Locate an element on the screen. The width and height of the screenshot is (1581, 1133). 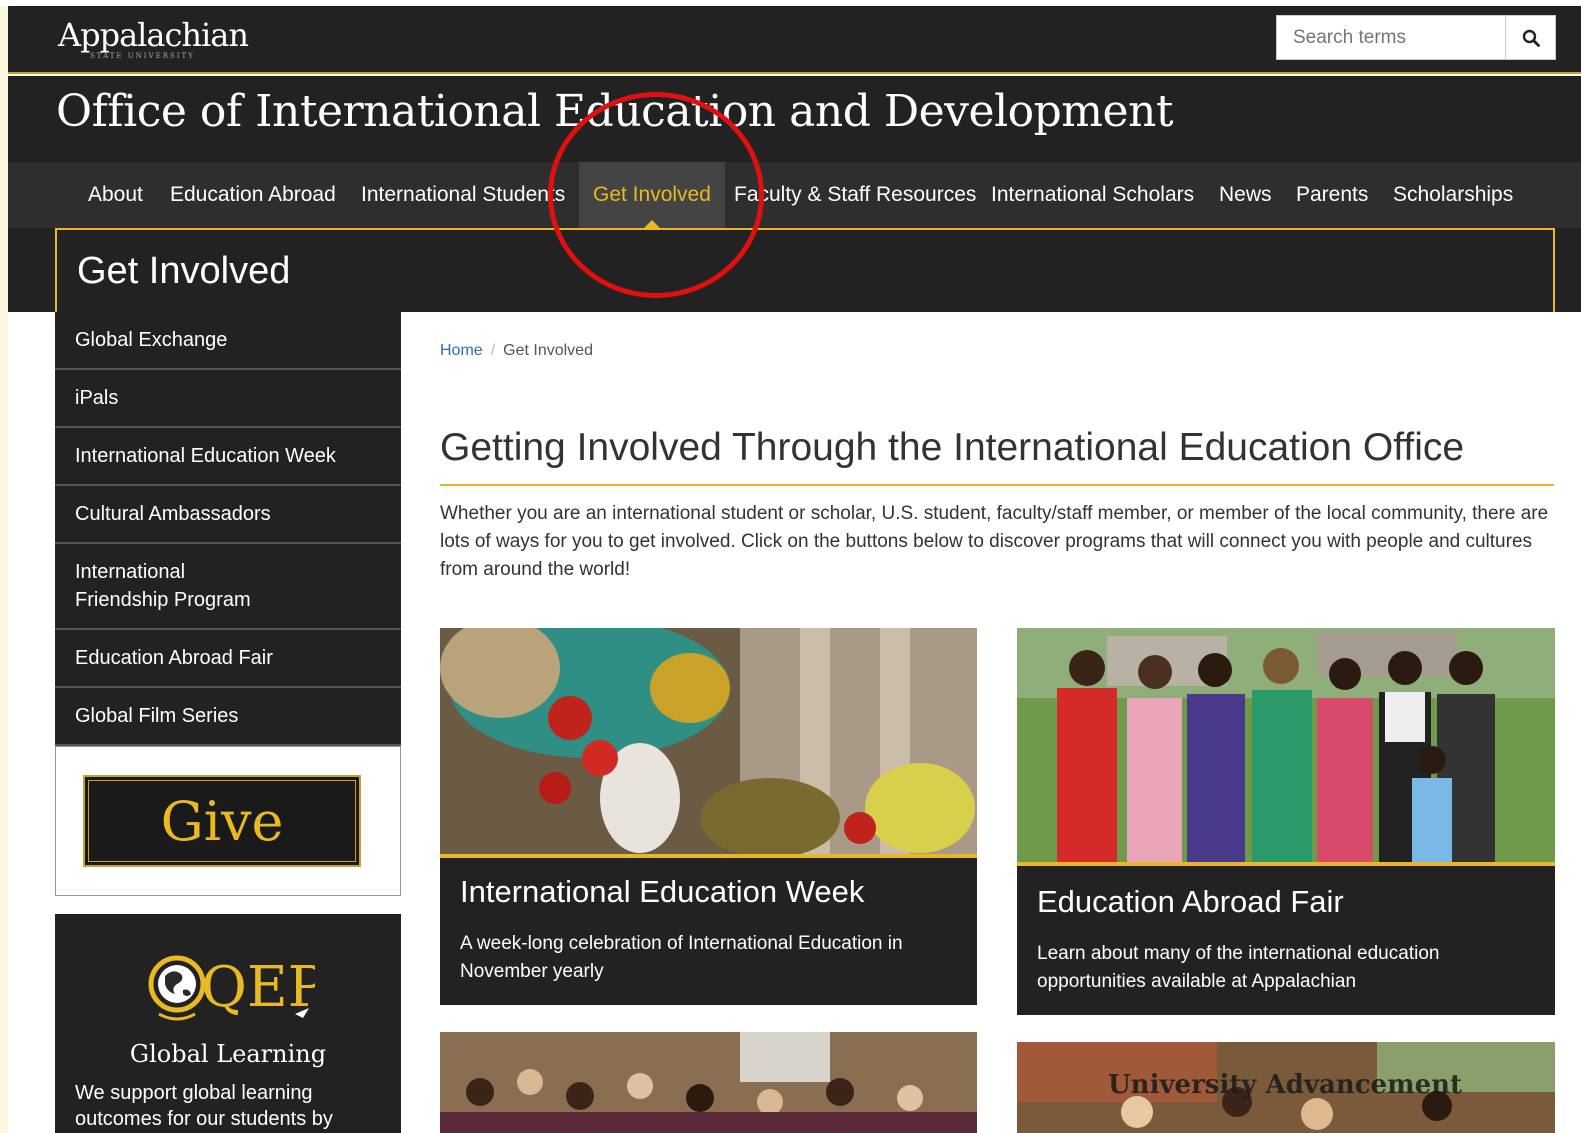
nav-scholarships: Scholarships is located at coordinates (1453, 195).